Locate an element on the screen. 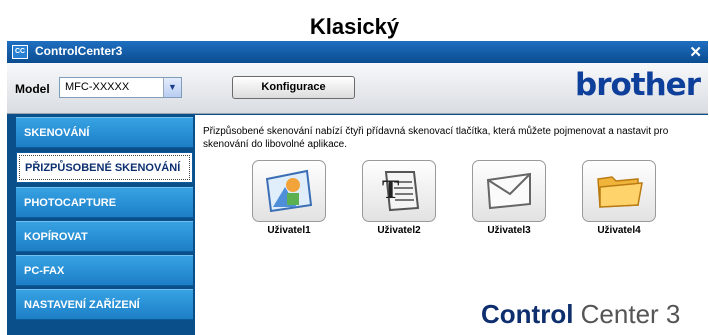  user2-tile: T is located at coordinates (399, 191).